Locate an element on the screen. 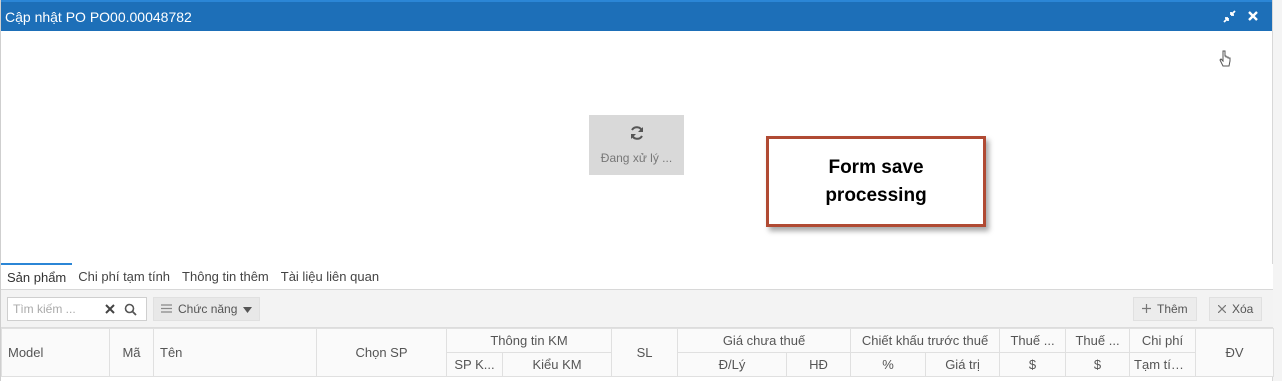 This screenshot has height=381, width=1282. col-dv-header: ĐV is located at coordinates (1235, 352).